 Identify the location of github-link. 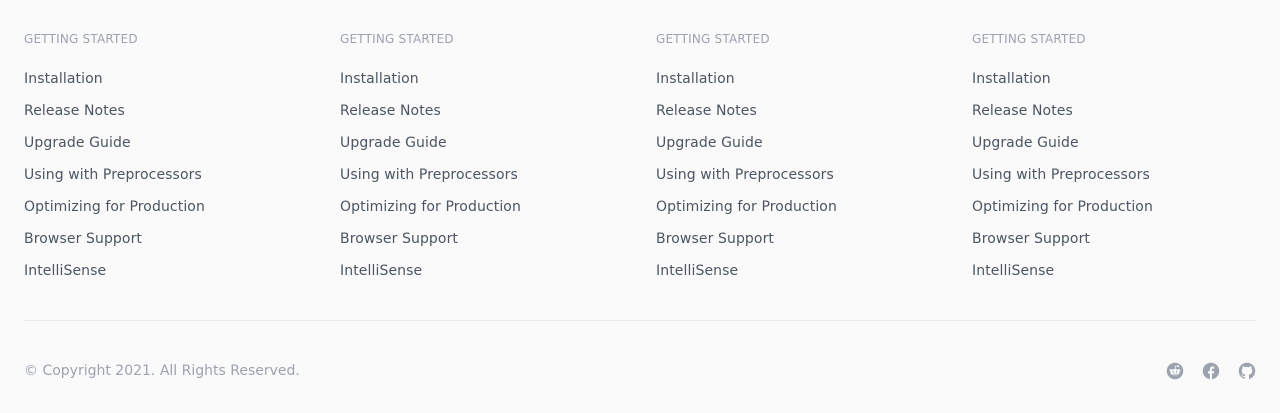
(1247, 371).